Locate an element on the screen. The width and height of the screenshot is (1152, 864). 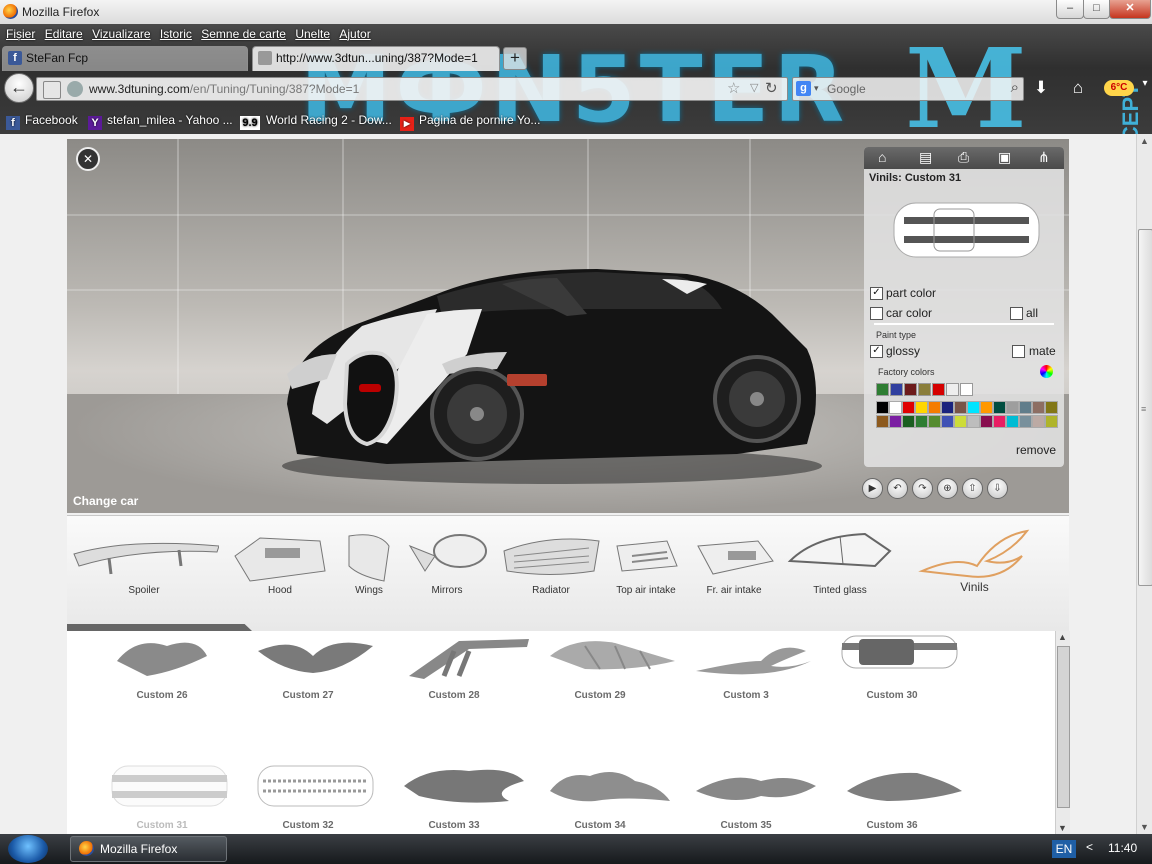
page-scrollbar: ▲ ≡ ▼ is located at coordinates (1144, 484).